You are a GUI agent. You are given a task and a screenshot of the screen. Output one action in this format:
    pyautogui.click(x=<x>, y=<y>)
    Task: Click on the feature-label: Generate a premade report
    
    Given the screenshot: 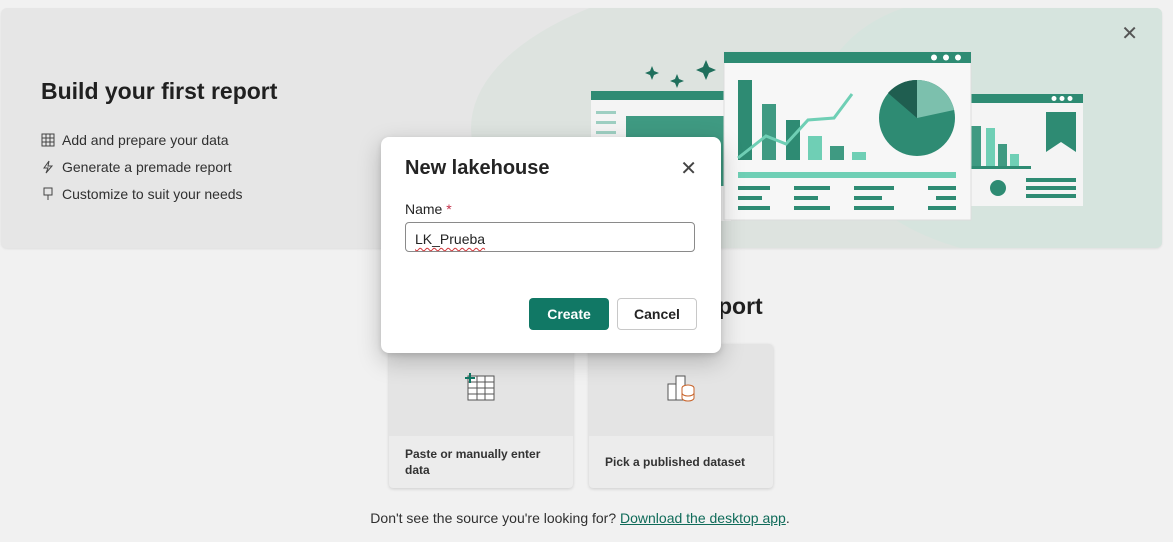 What is the action you would take?
    pyautogui.click(x=147, y=167)
    